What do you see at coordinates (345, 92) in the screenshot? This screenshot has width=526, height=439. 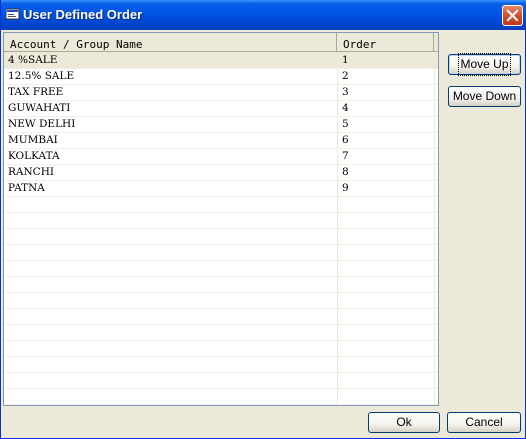 I see `order-cell: 3` at bounding box center [345, 92].